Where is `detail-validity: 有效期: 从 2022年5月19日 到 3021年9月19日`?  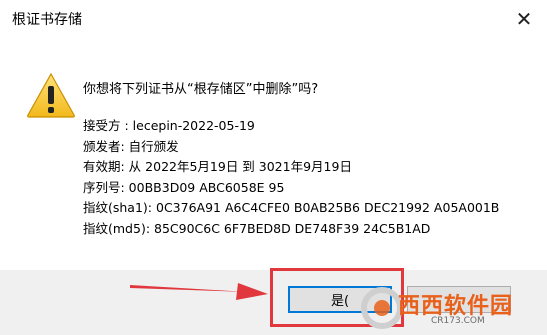 detail-validity: 有效期: 从 2022年5月19日 到 3021年9月19日 is located at coordinates (217, 166).